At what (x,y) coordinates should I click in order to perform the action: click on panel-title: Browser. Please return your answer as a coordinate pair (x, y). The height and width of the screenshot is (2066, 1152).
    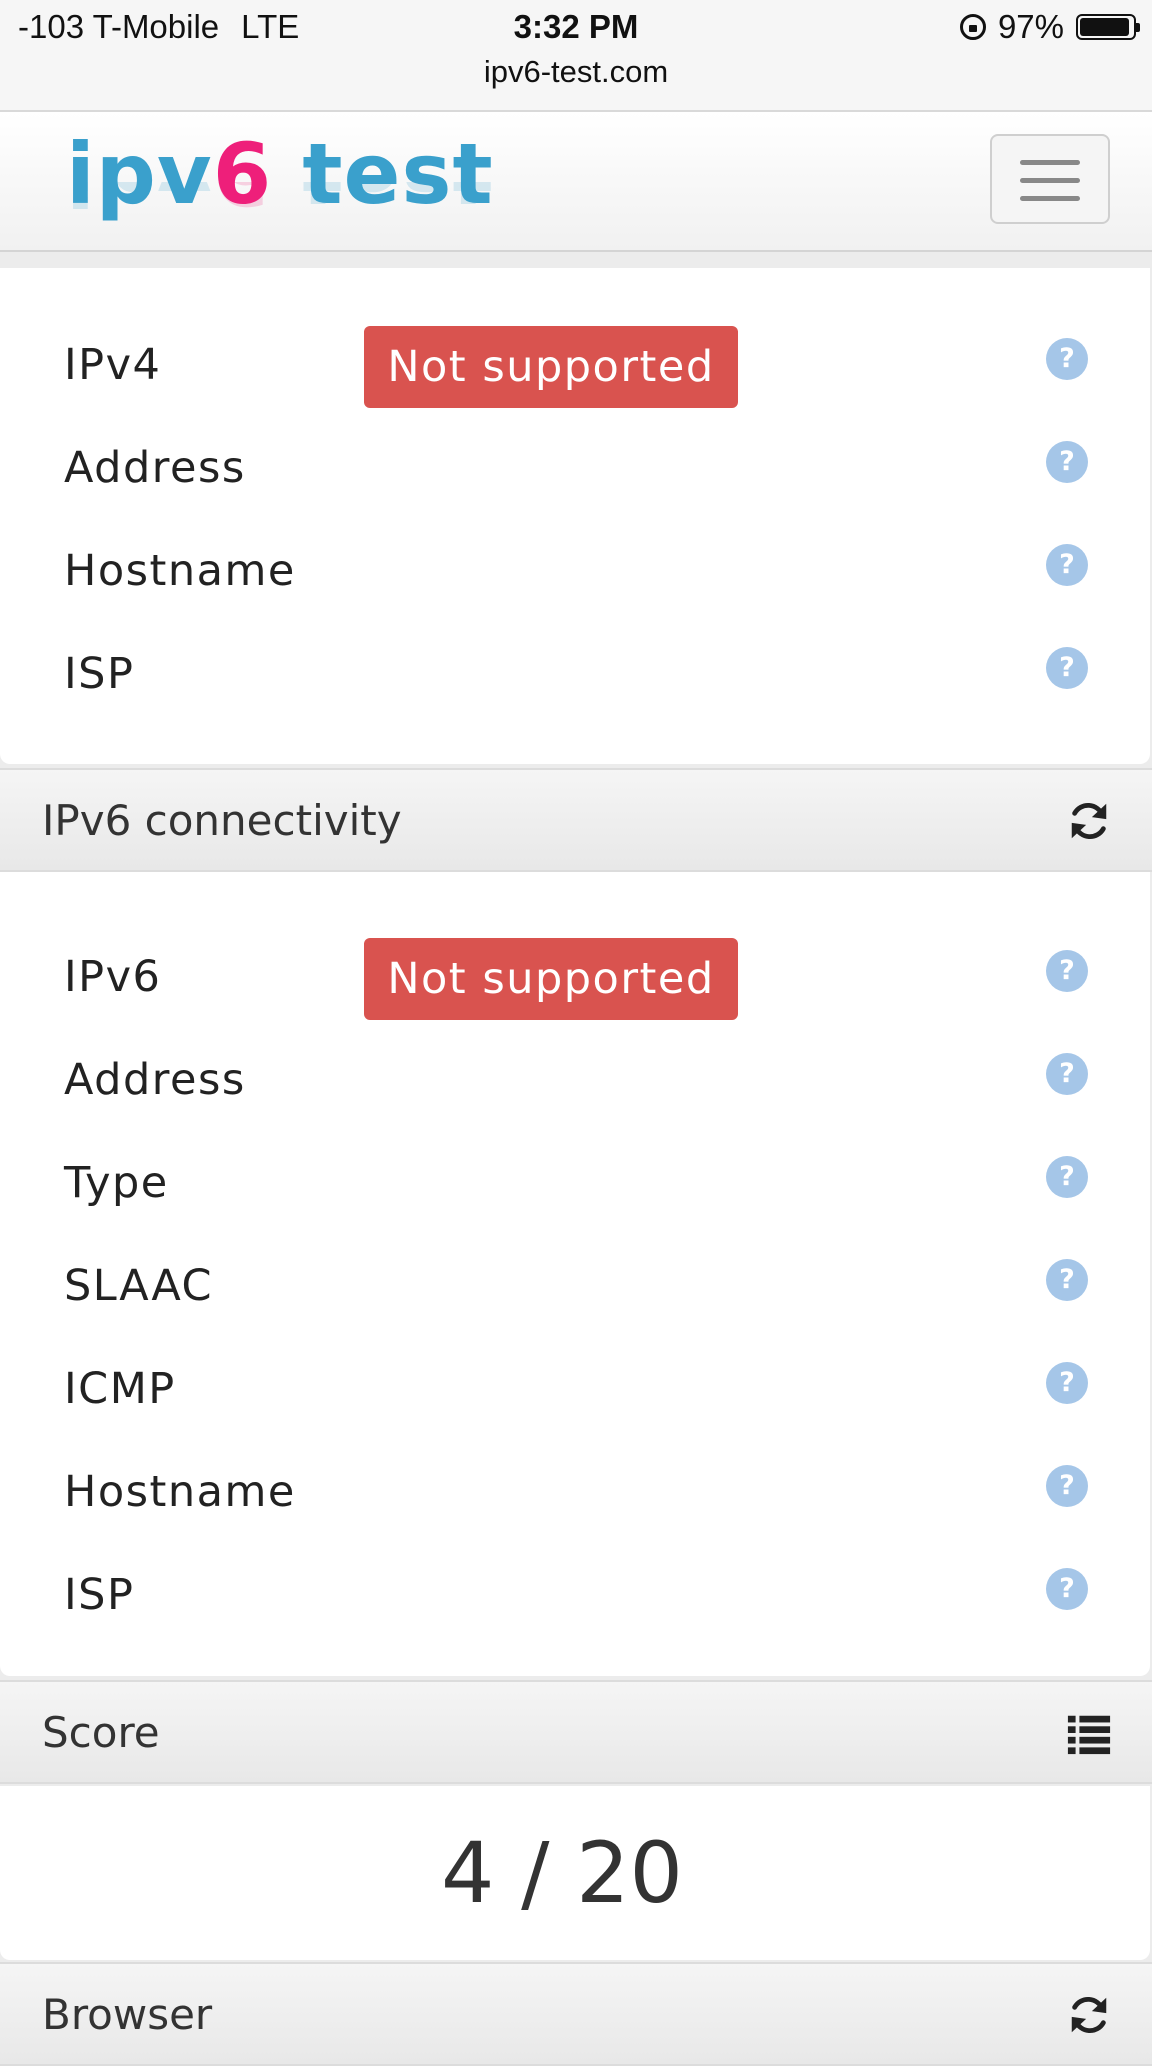
    Looking at the image, I should click on (127, 2014).